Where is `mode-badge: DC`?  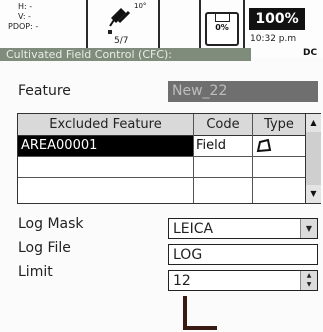 mode-badge: DC is located at coordinates (310, 53).